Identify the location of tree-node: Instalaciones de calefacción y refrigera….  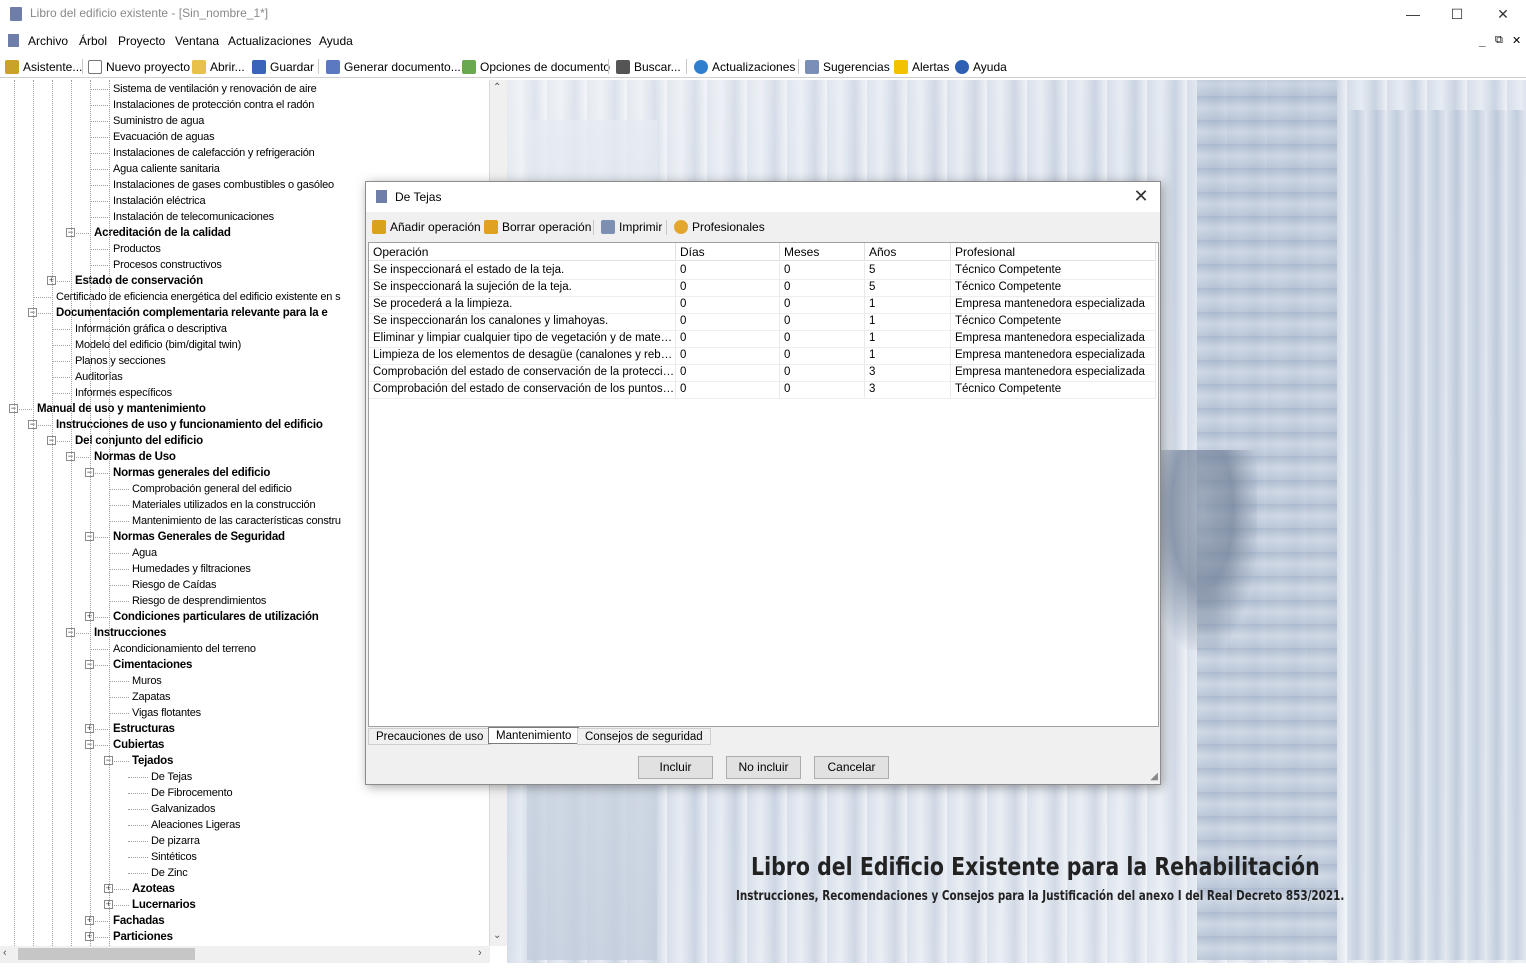
(214, 153).